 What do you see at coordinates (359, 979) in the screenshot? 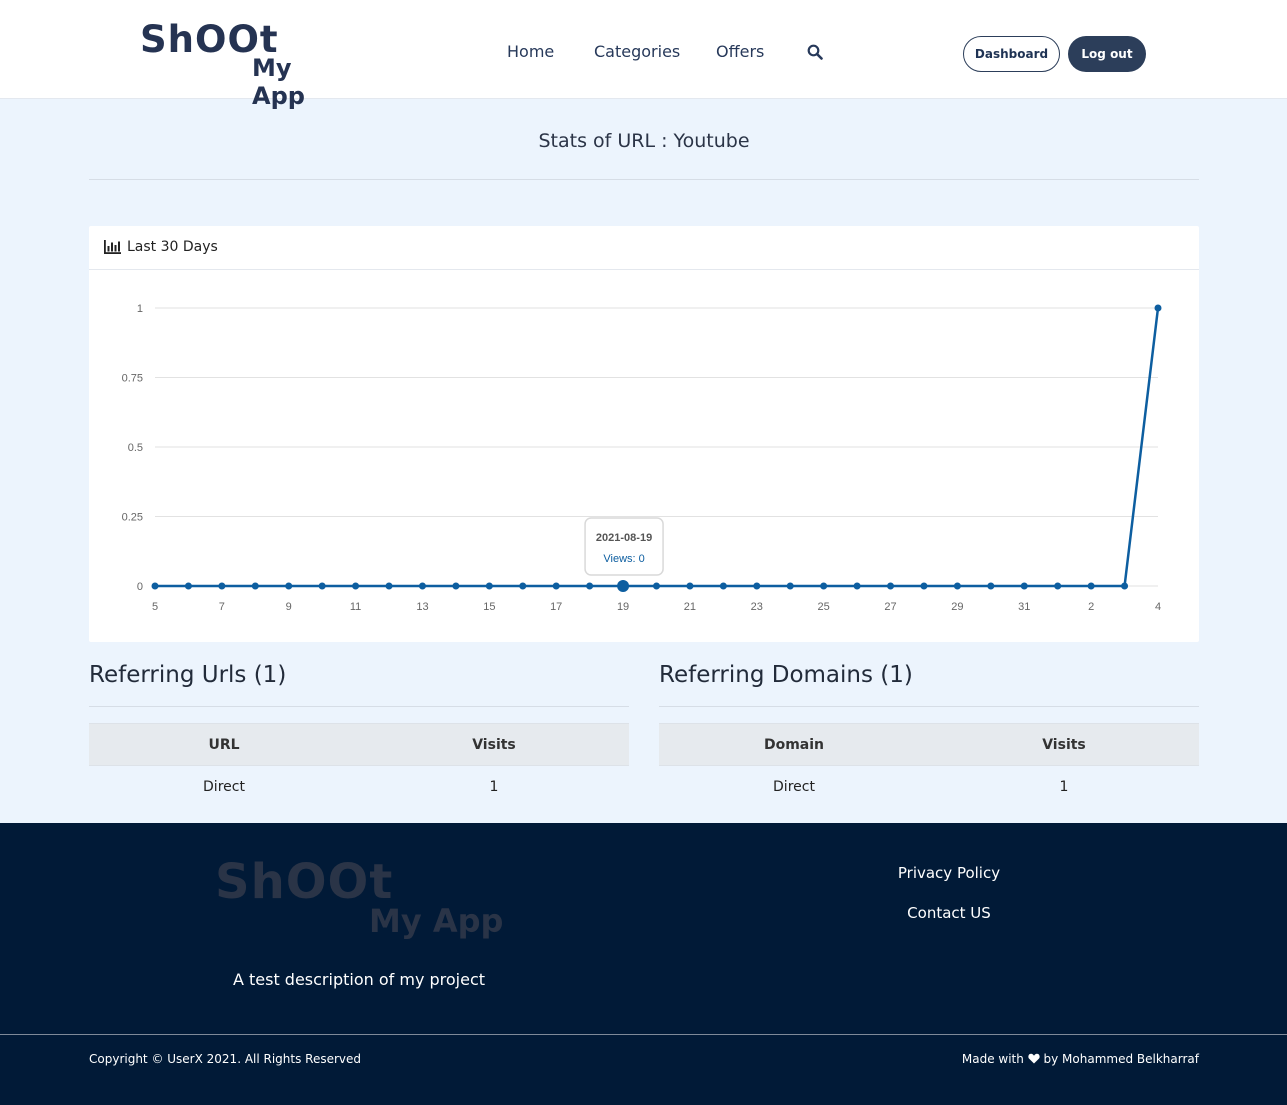
I see `footer-description: A test description of my project` at bounding box center [359, 979].